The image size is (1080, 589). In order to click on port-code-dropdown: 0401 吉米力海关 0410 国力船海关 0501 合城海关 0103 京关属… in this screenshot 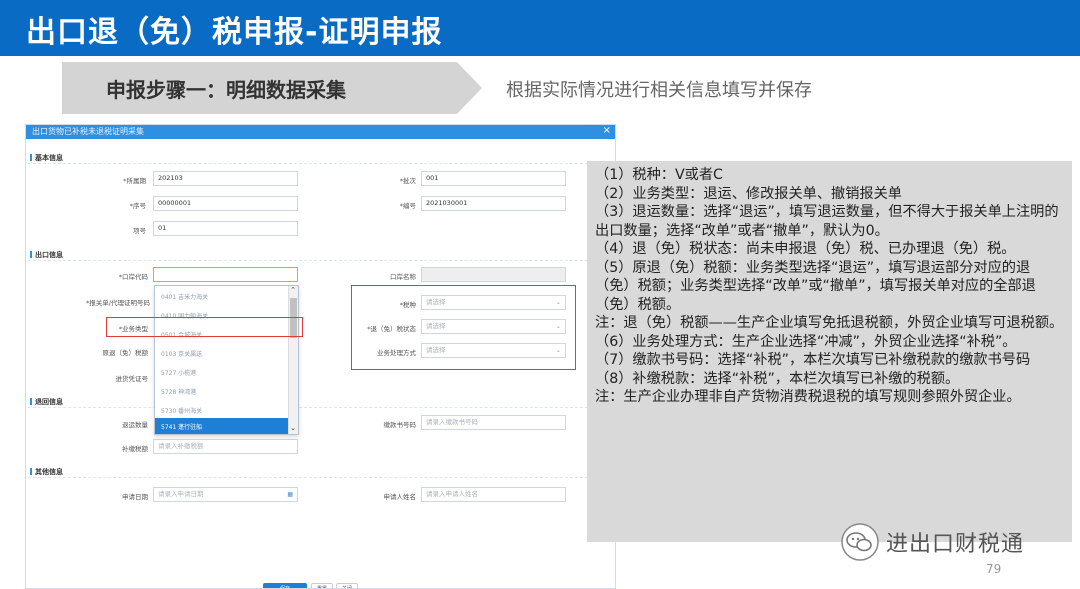, I will do `click(226, 360)`.